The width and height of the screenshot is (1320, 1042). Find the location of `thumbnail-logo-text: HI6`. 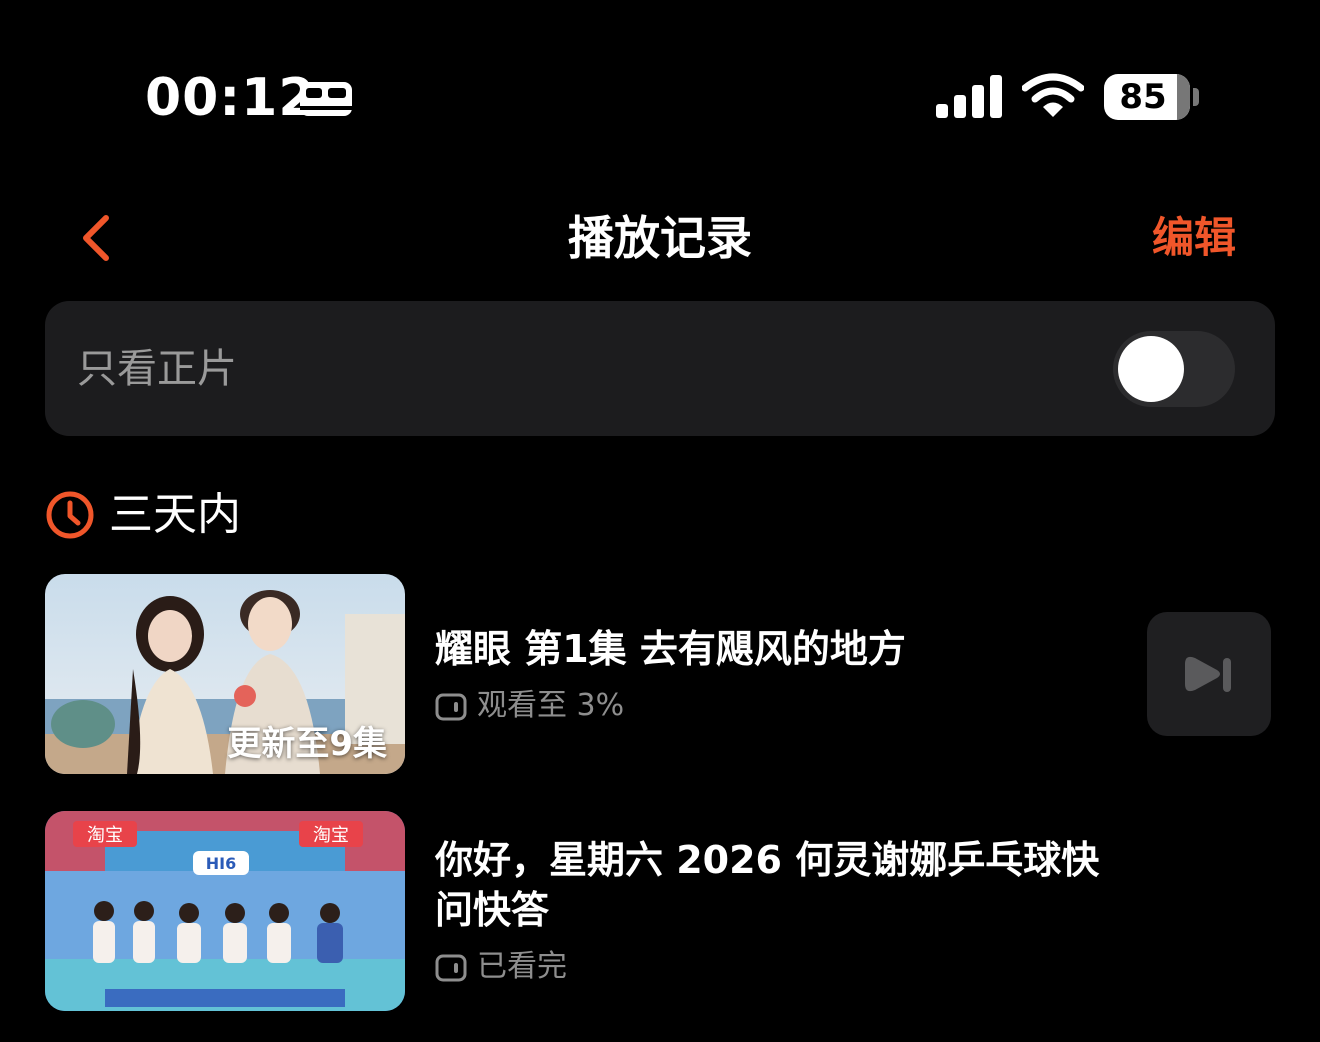

thumbnail-logo-text: HI6 is located at coordinates (221, 863).